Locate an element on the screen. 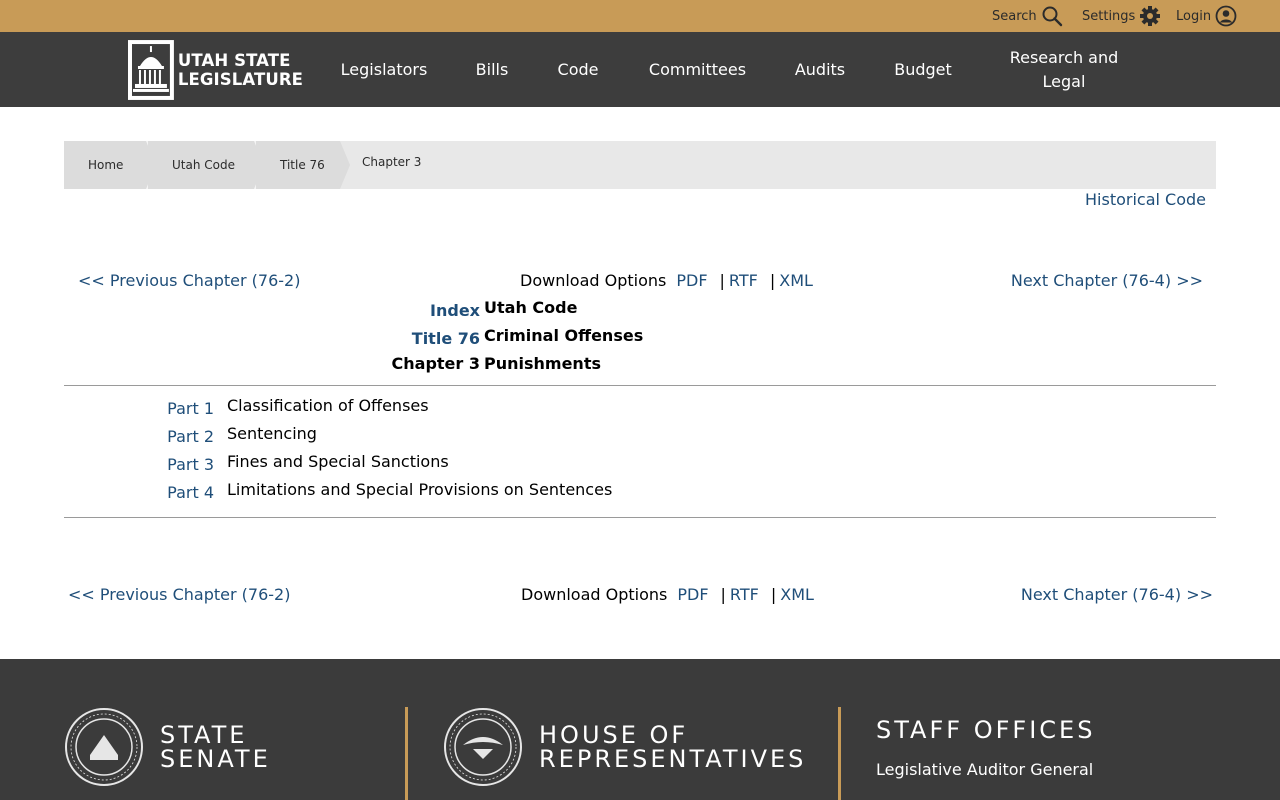  search-icon is located at coordinates (1052, 16).